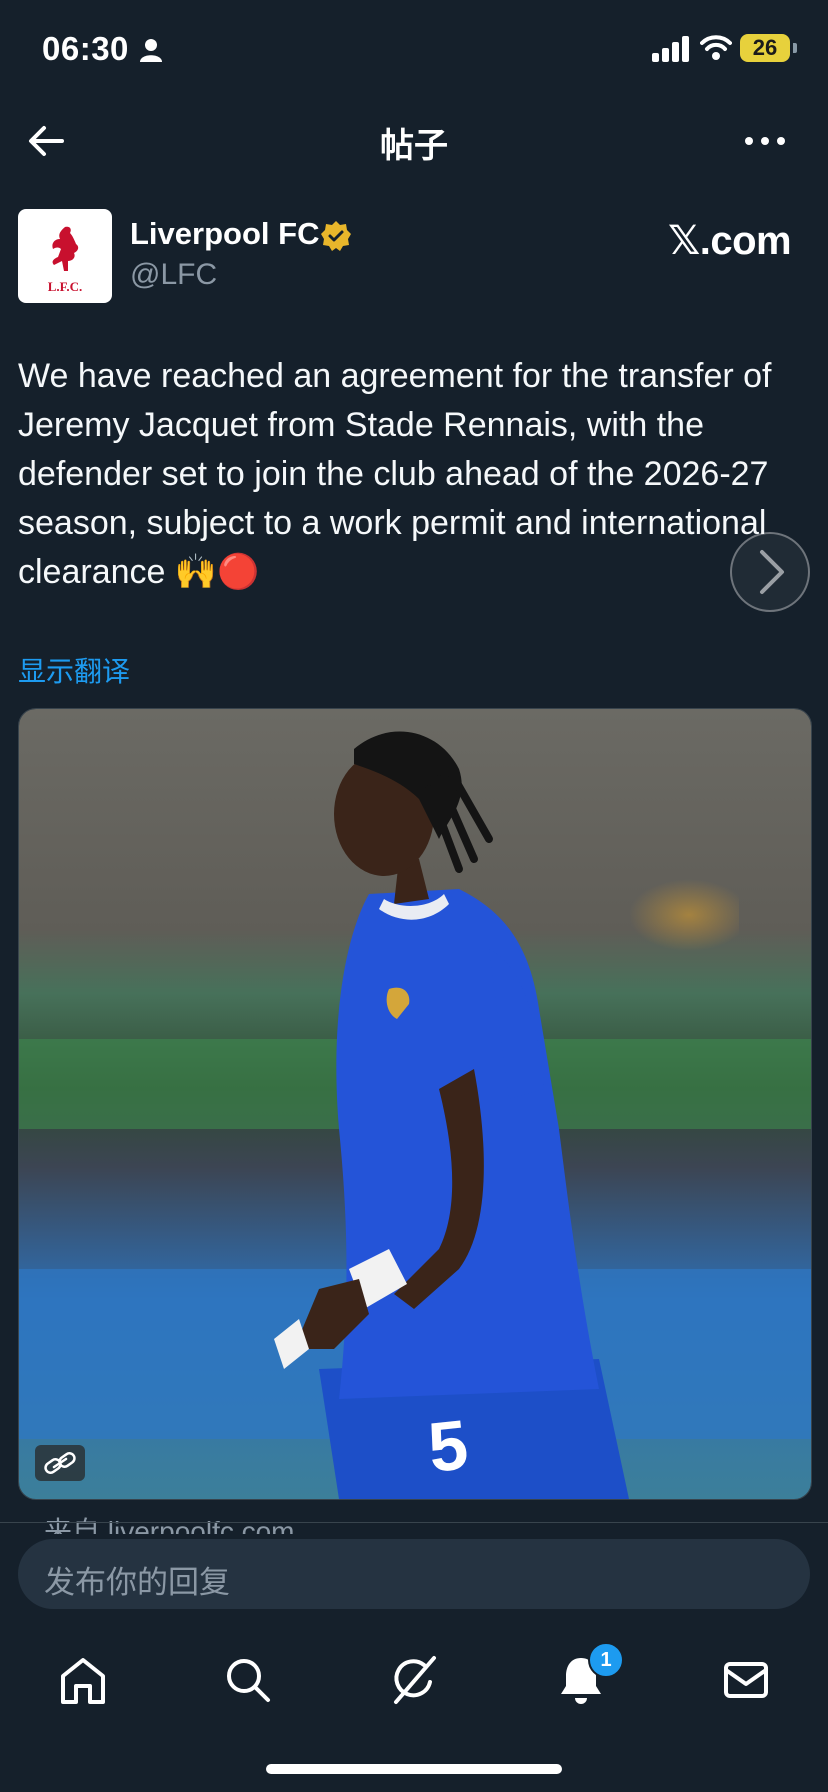  What do you see at coordinates (414, 1769) in the screenshot?
I see `home-indicator` at bounding box center [414, 1769].